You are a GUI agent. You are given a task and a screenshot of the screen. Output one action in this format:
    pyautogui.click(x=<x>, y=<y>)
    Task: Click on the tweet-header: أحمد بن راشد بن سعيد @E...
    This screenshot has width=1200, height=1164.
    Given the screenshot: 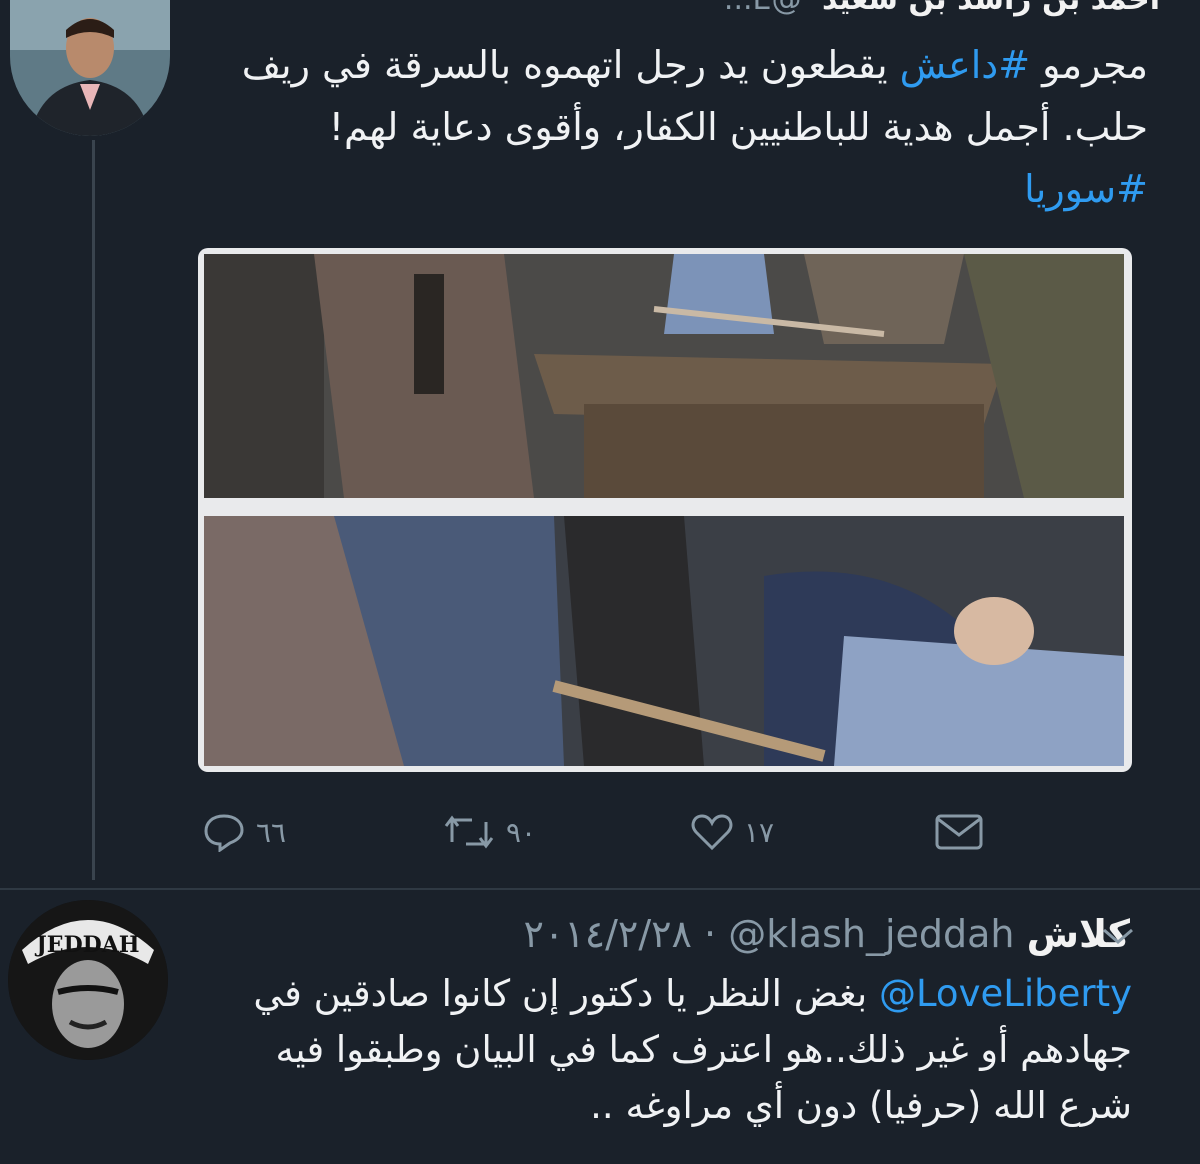 What is the action you would take?
    pyautogui.click(x=942, y=11)
    